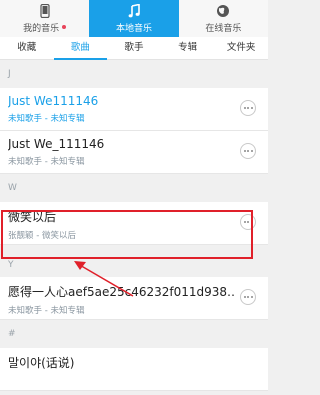 The image size is (320, 395). Describe the element at coordinates (27, 48) in the screenshot. I see `subtab-favorites: 收藏` at that location.